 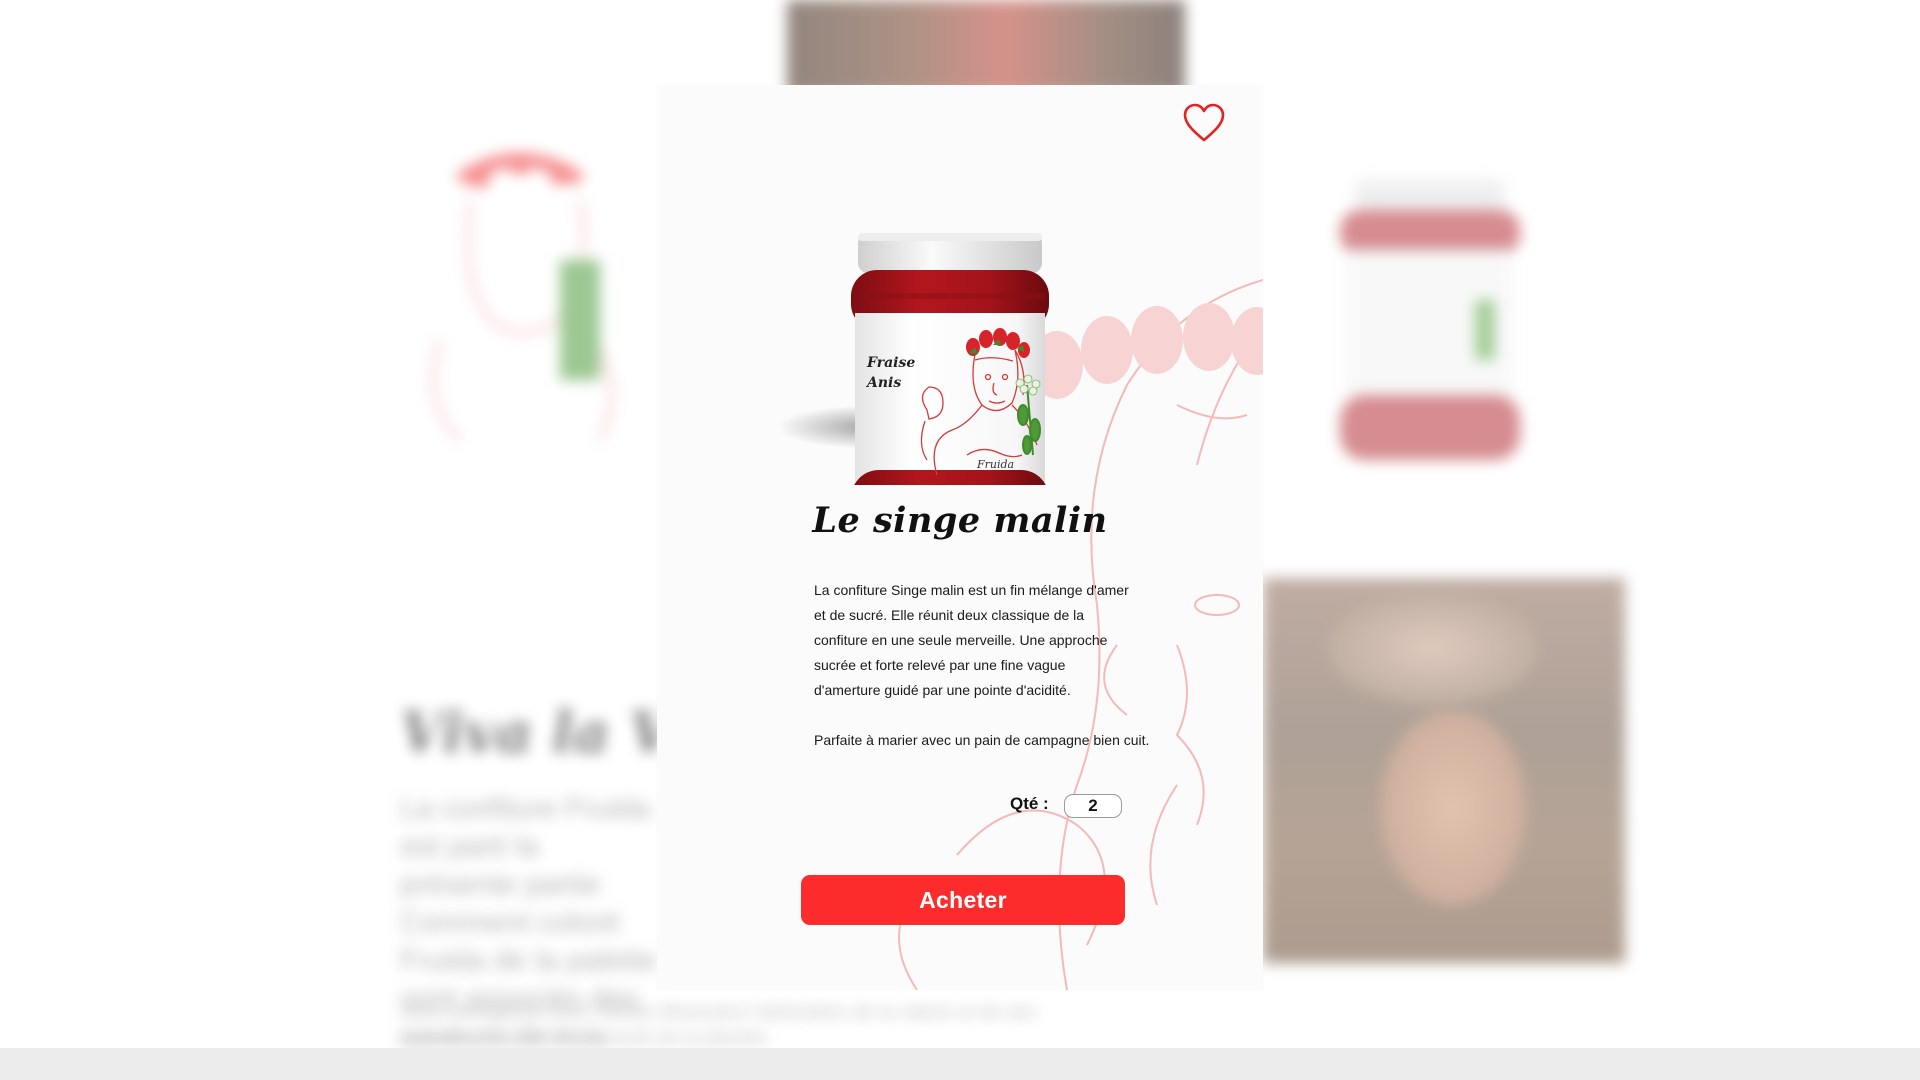 I want to click on favorite-heart-icon, so click(x=1204, y=123).